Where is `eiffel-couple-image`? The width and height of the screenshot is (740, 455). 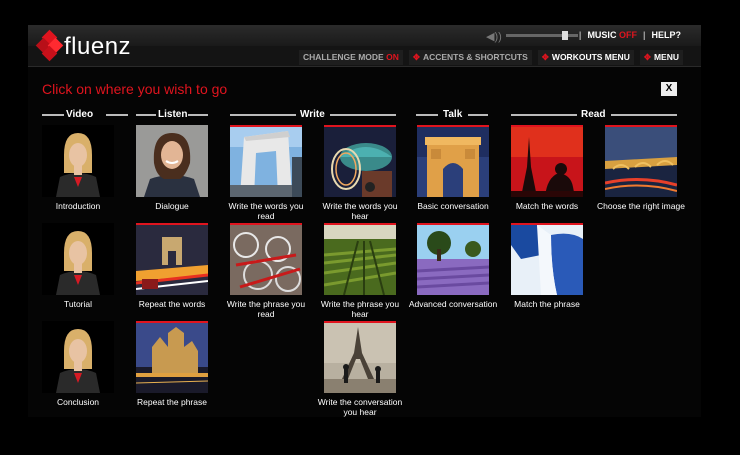 eiffel-couple-image is located at coordinates (360, 357).